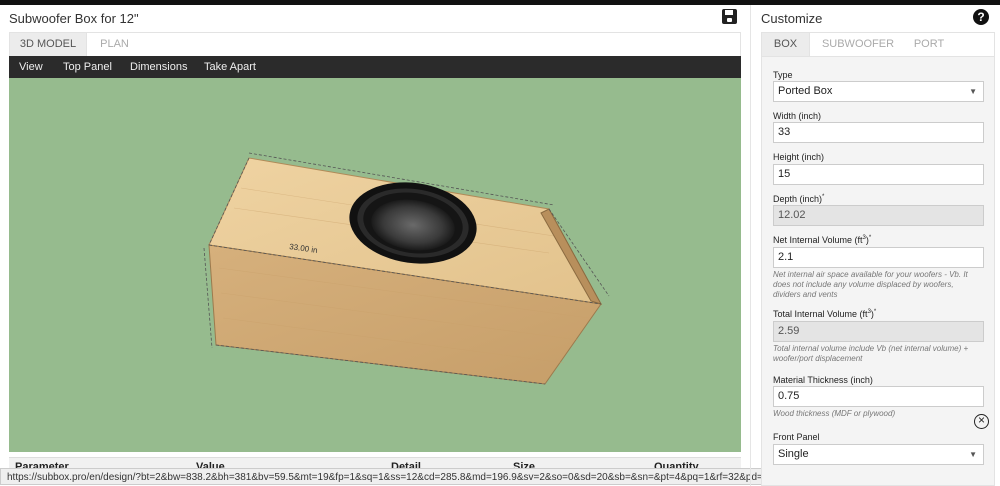 The image size is (1000, 486). I want to click on depth-input: 12.02, so click(878, 215).